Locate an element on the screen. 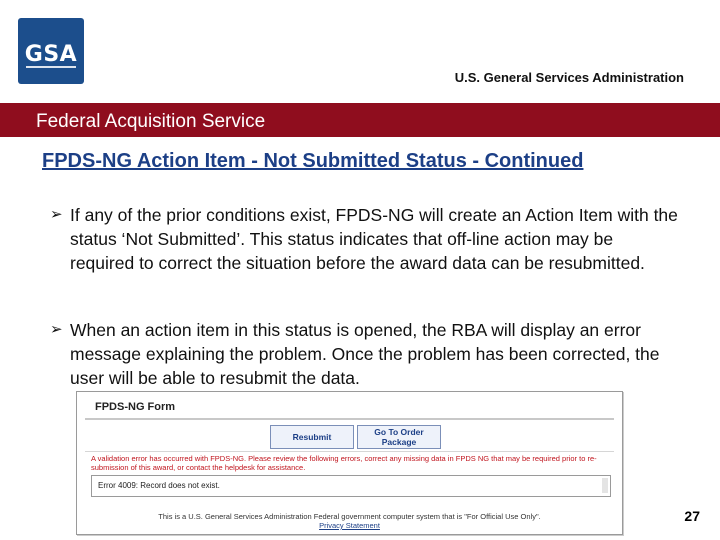  textbox-scrollbar is located at coordinates (605, 485).